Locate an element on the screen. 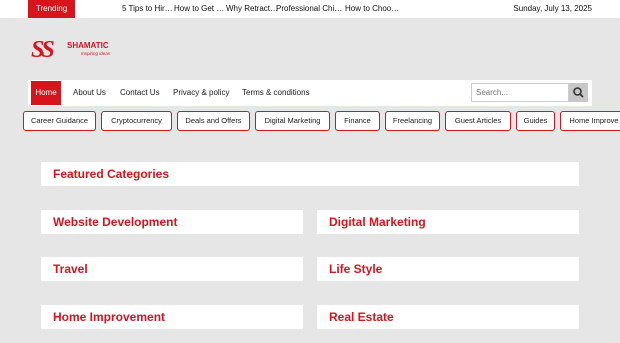  trending-label: Trending is located at coordinates (51, 9).